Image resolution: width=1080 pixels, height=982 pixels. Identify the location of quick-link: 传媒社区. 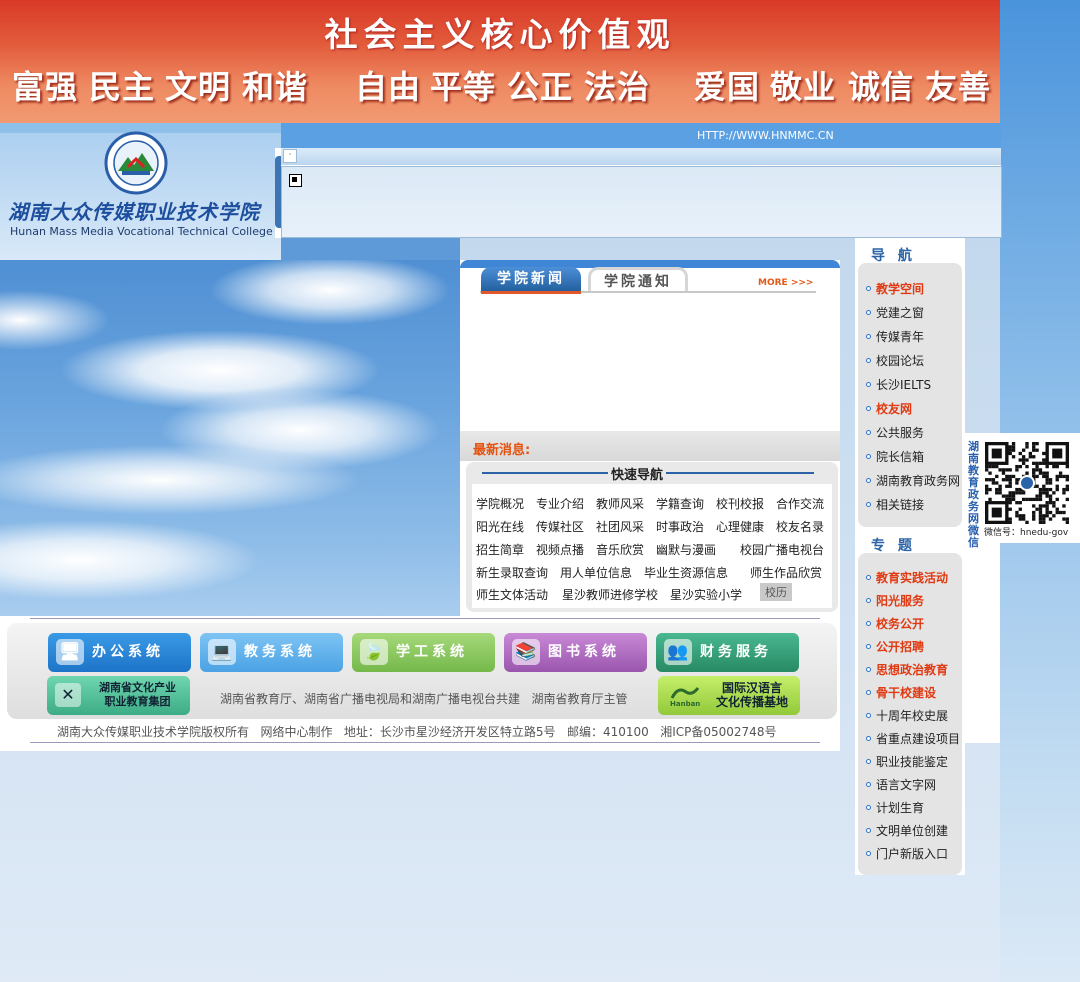
(560, 526).